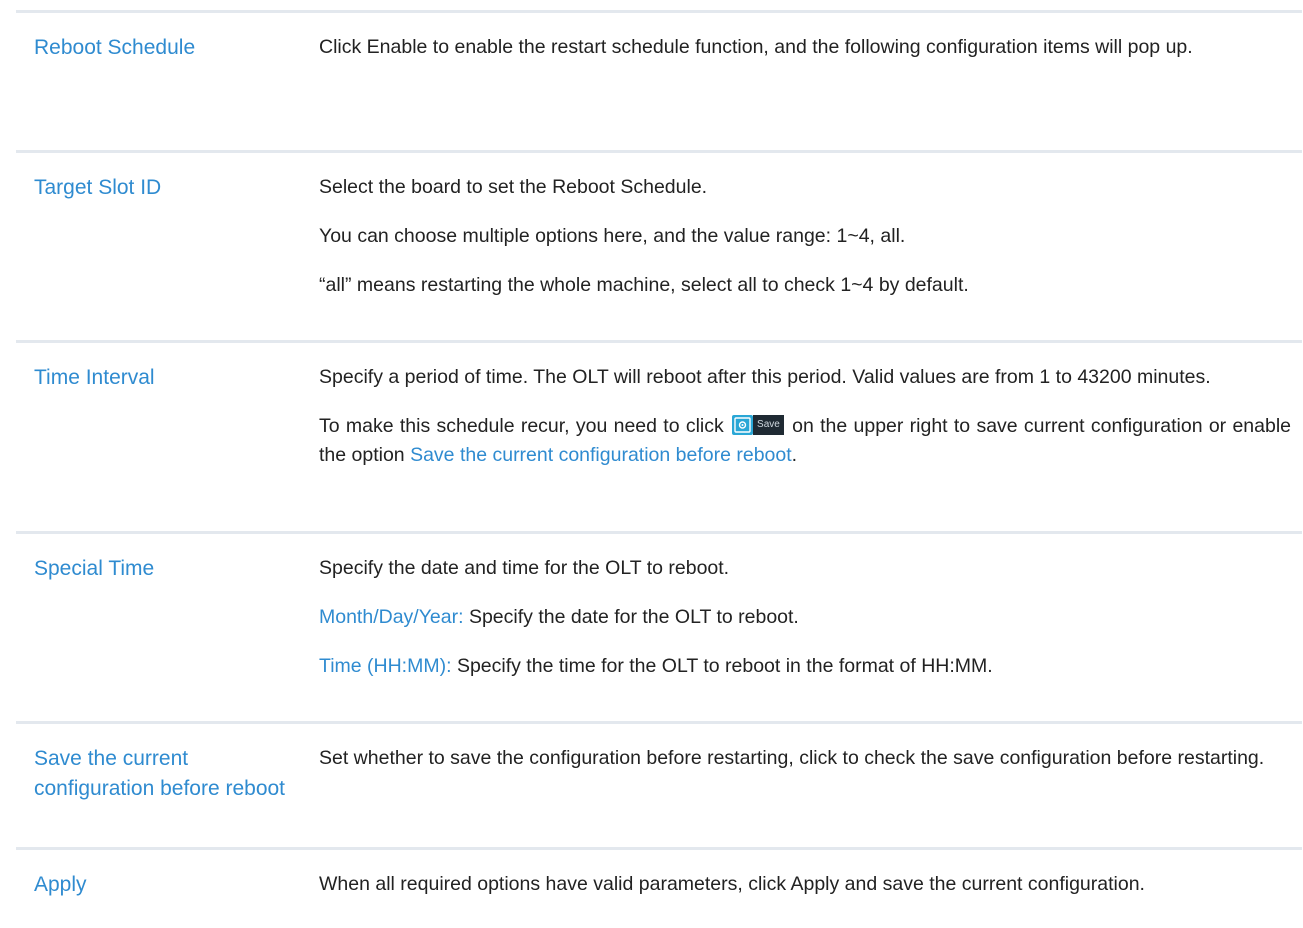 This screenshot has height=928, width=1303. What do you see at coordinates (94, 568) in the screenshot?
I see `term-special-time: Special Time` at bounding box center [94, 568].